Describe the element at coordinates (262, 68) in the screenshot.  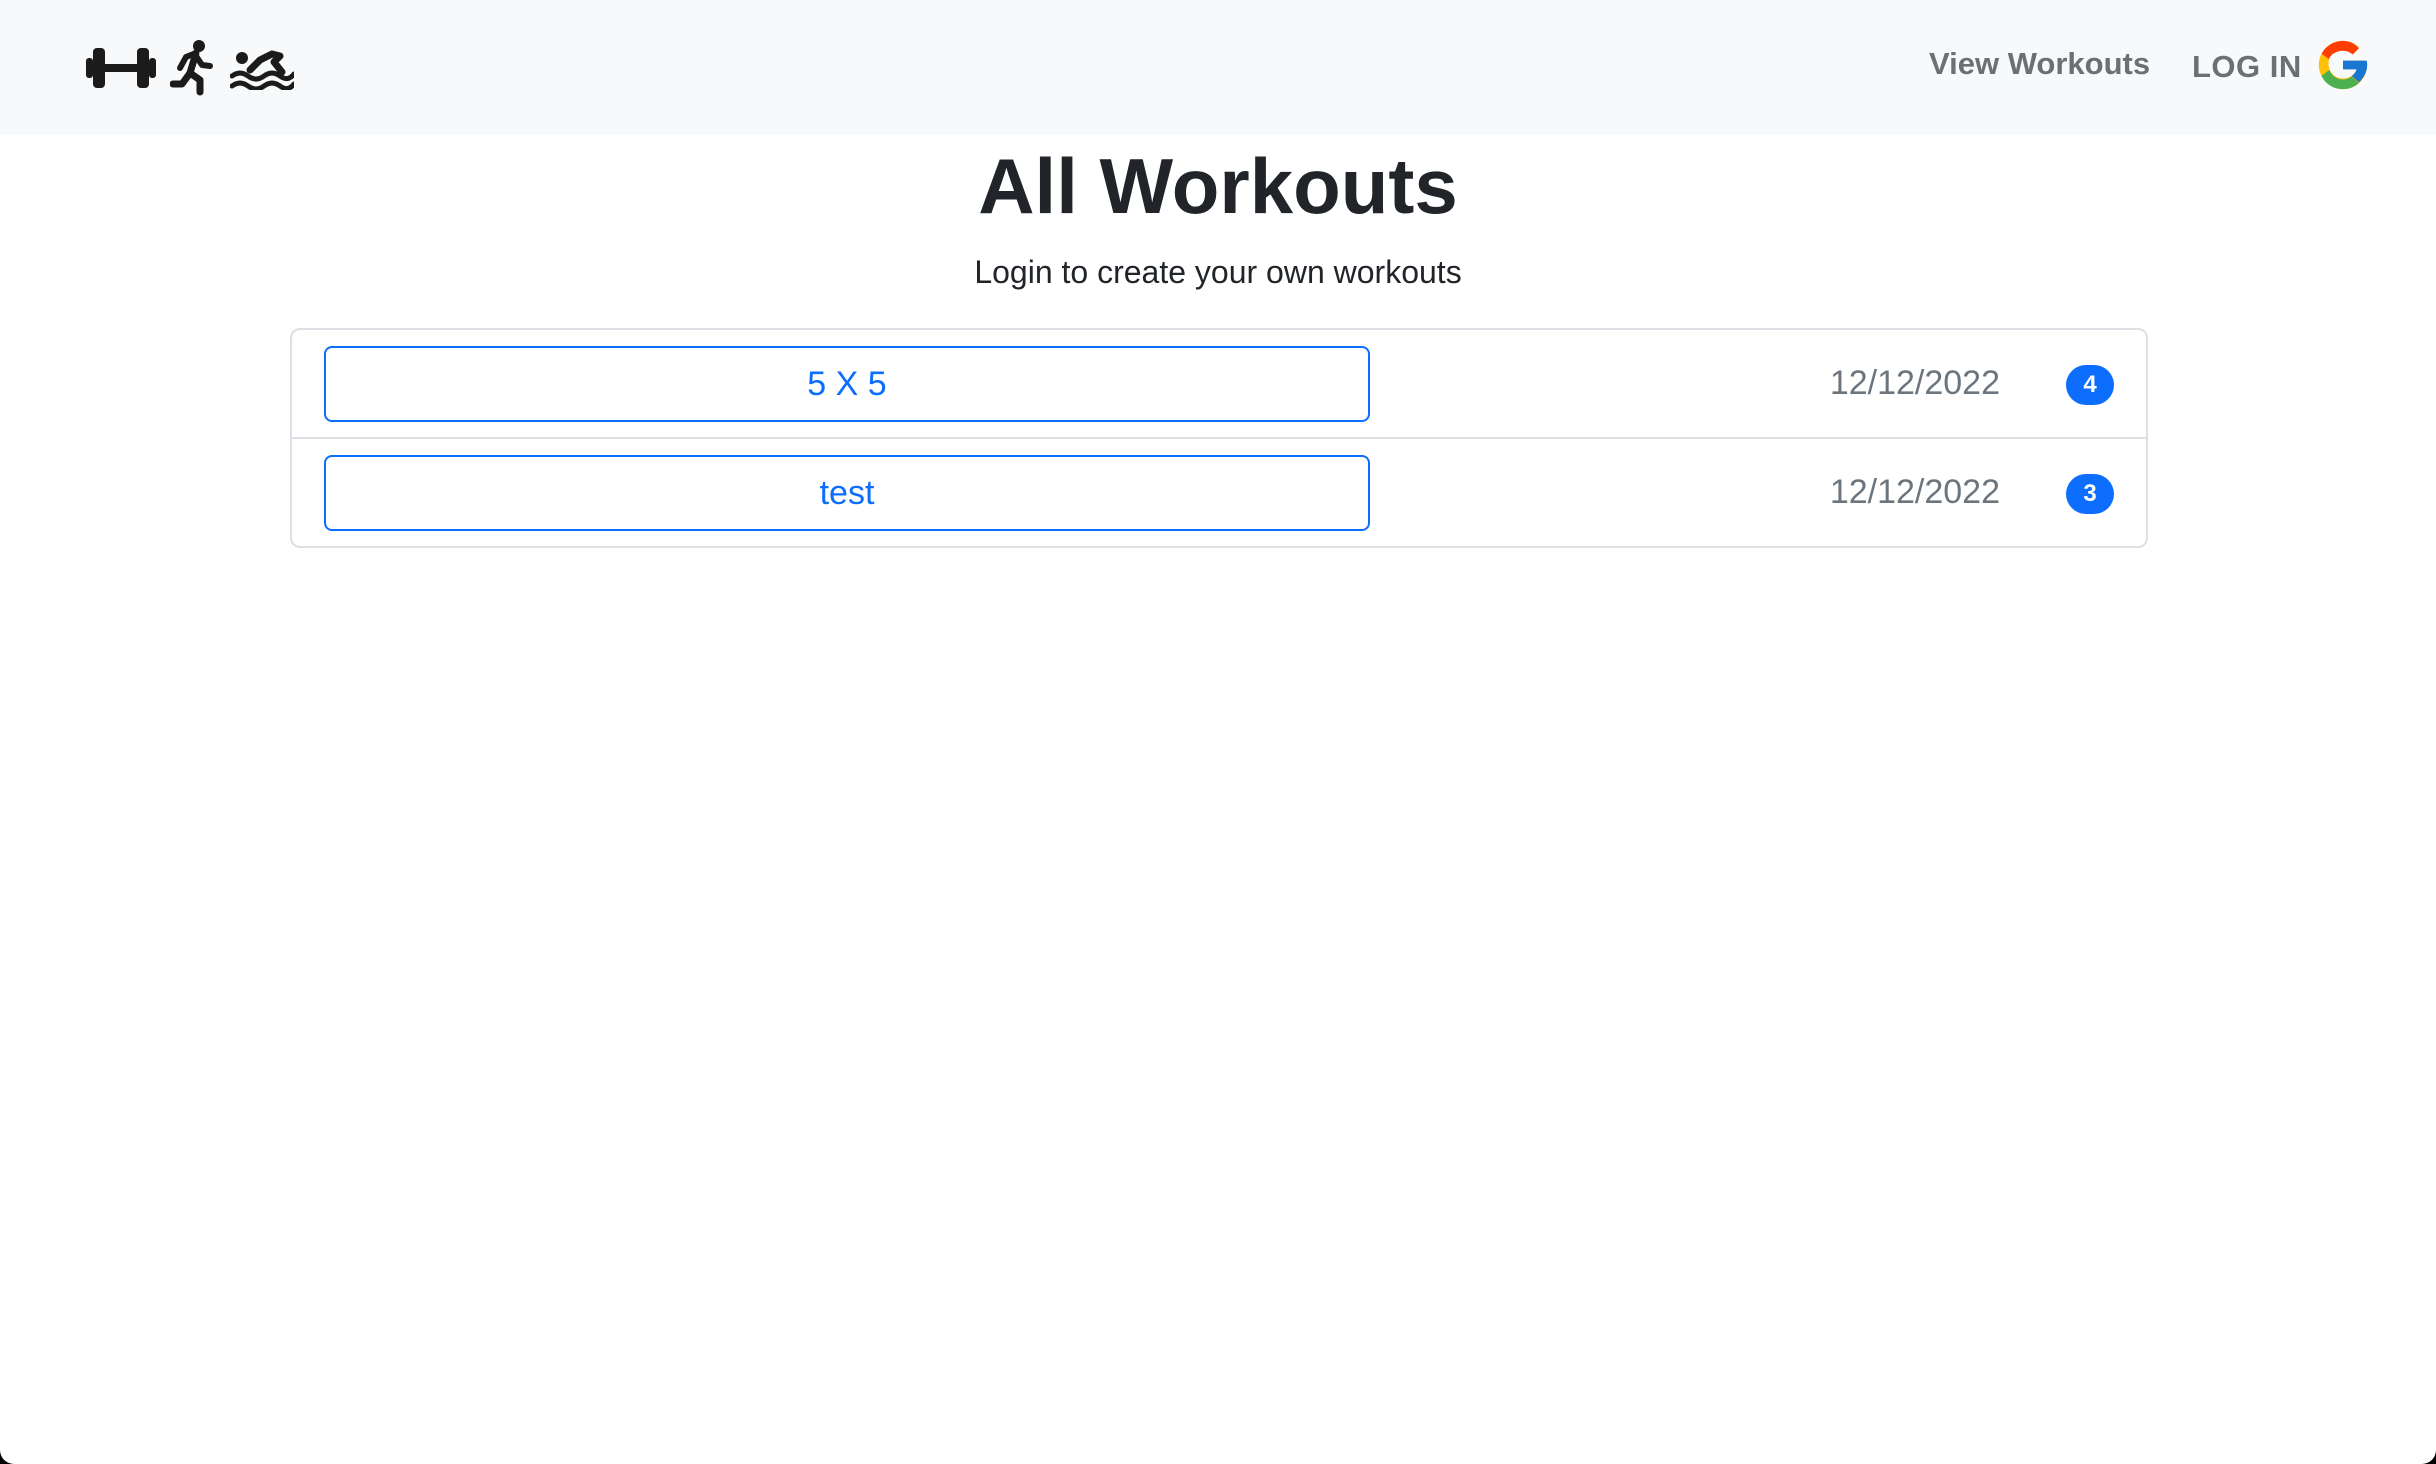
I see `swimmer-icon` at that location.